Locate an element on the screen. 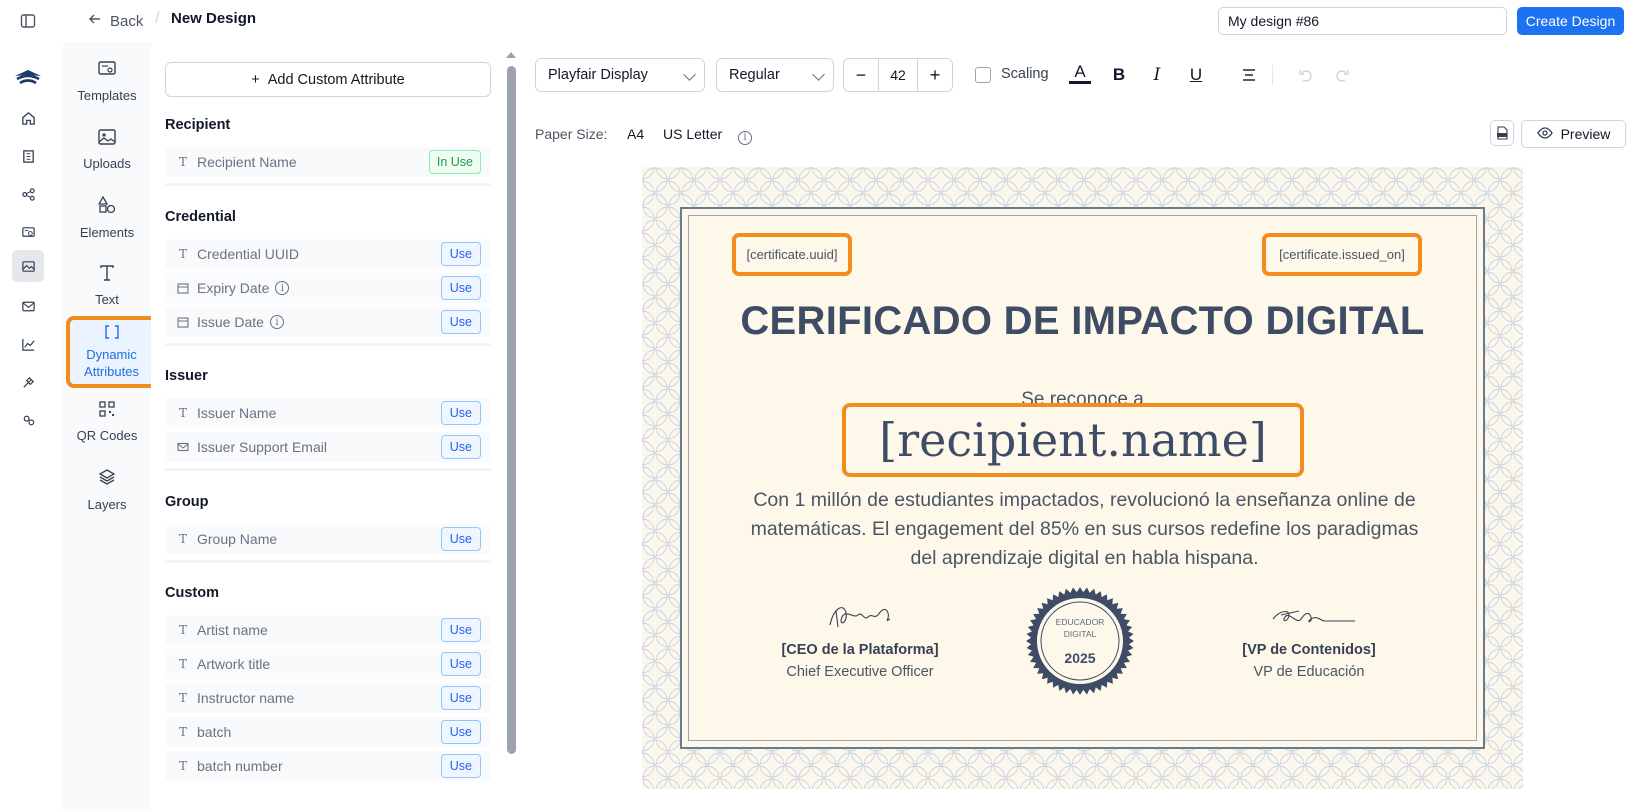 This screenshot has width=1634, height=811. tool-label: Uploads is located at coordinates (107, 163).